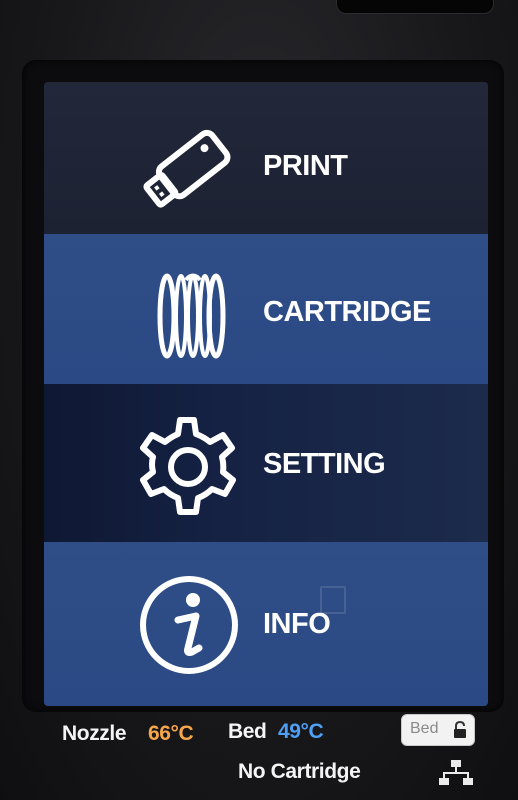 The height and width of the screenshot is (800, 518). Describe the element at coordinates (269, 753) in the screenshot. I see `status-bar: Nozzle 66°C Bed 49°C Bed No Cartridge` at that location.